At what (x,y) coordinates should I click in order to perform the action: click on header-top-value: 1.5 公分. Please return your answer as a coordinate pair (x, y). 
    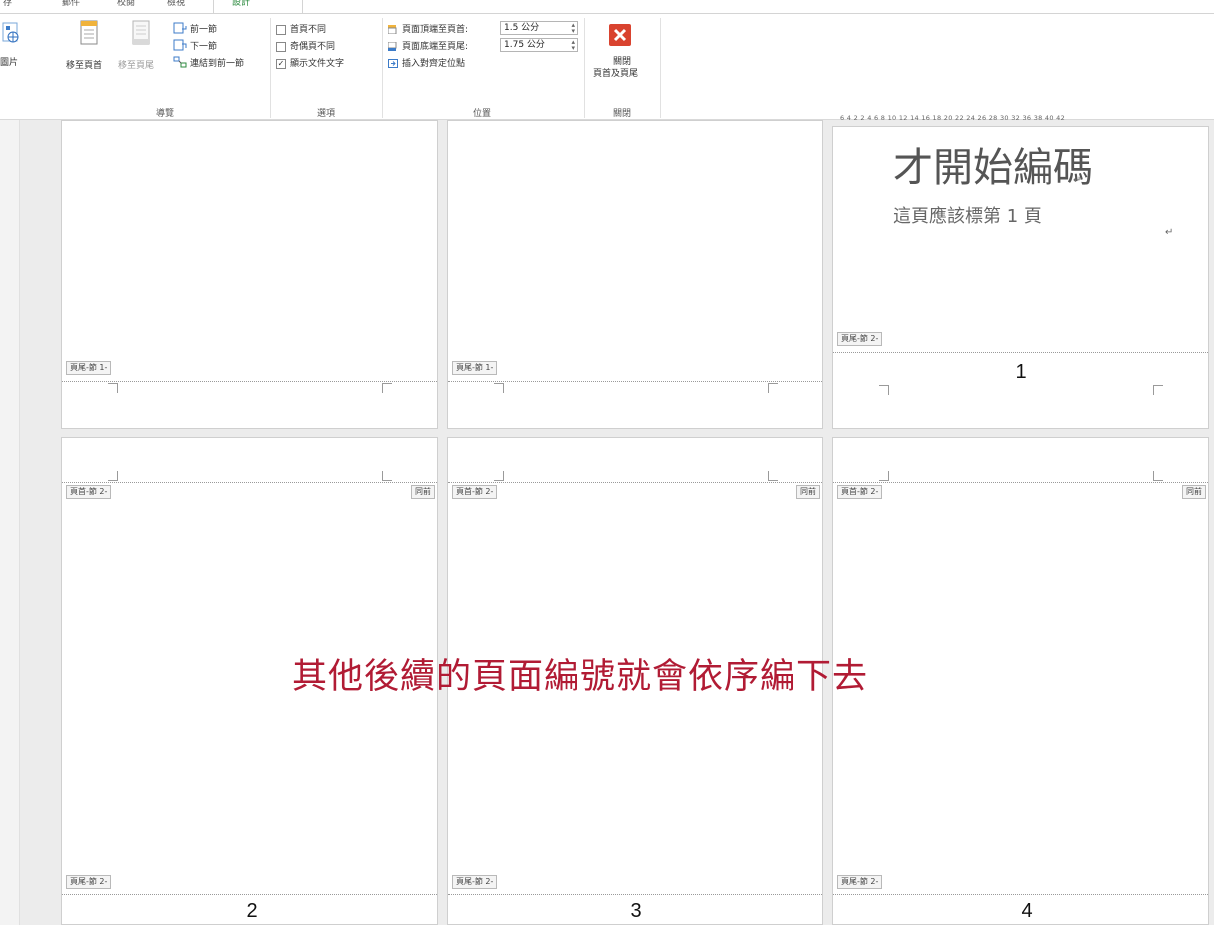
    Looking at the image, I should click on (522, 28).